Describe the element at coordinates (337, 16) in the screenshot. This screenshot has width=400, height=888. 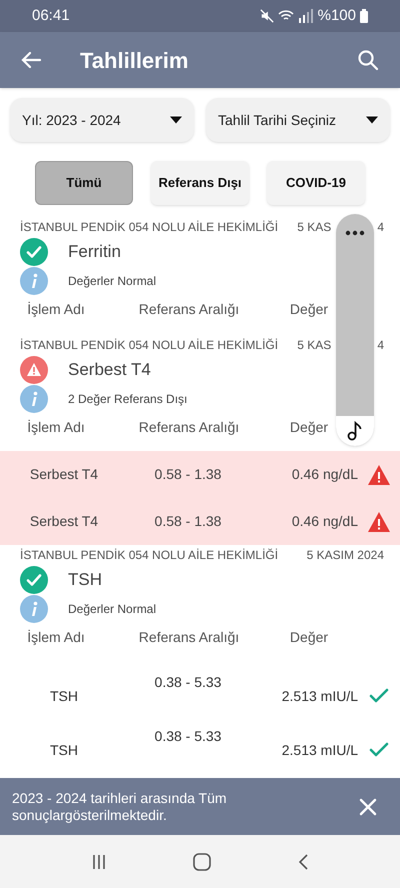
I see `battery-percentage: %100` at that location.